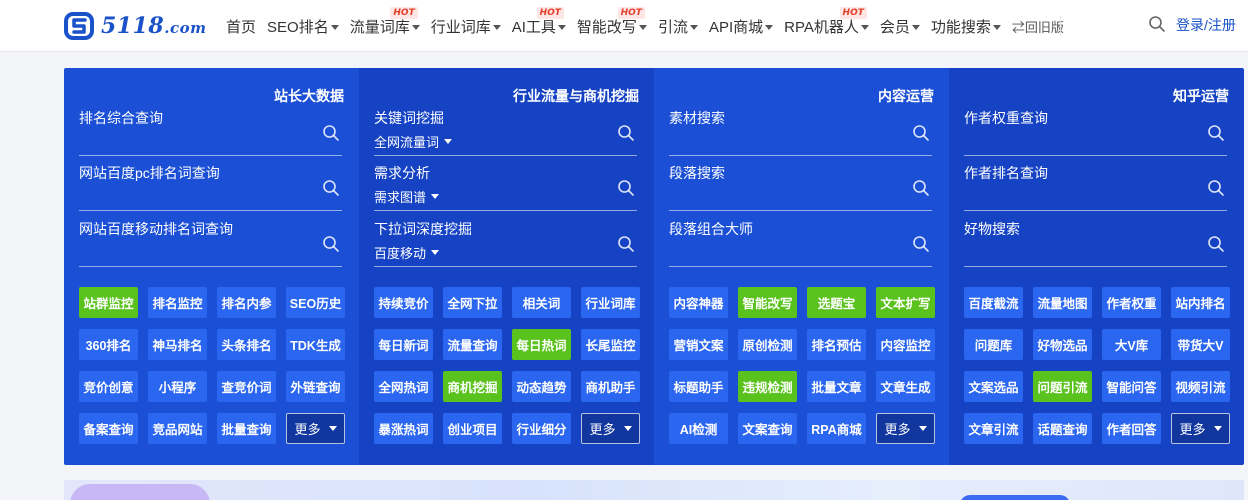 The height and width of the screenshot is (500, 1248). I want to click on search-field: 作者权重查询, so click(1095, 132).